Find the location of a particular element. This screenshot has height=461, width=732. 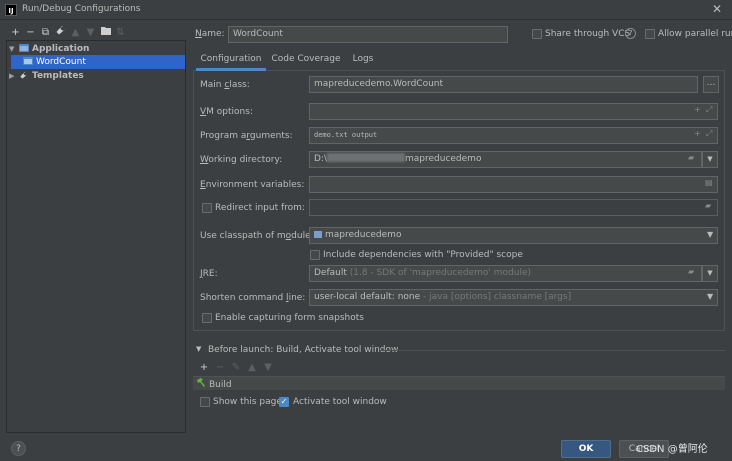

environment-variables-input is located at coordinates (513, 184).